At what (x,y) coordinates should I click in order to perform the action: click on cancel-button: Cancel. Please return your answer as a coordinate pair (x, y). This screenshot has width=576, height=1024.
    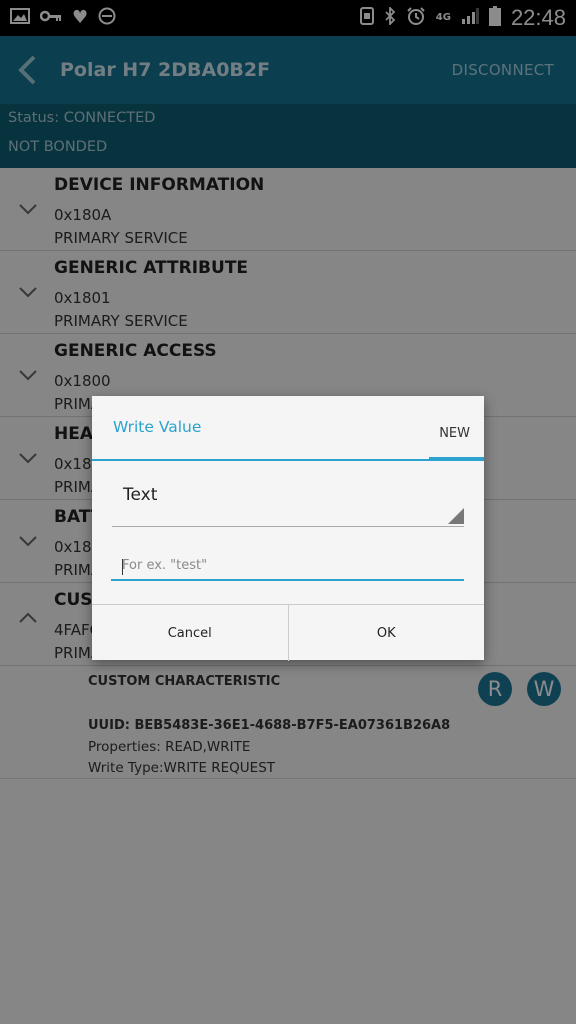
    Looking at the image, I should click on (190, 633).